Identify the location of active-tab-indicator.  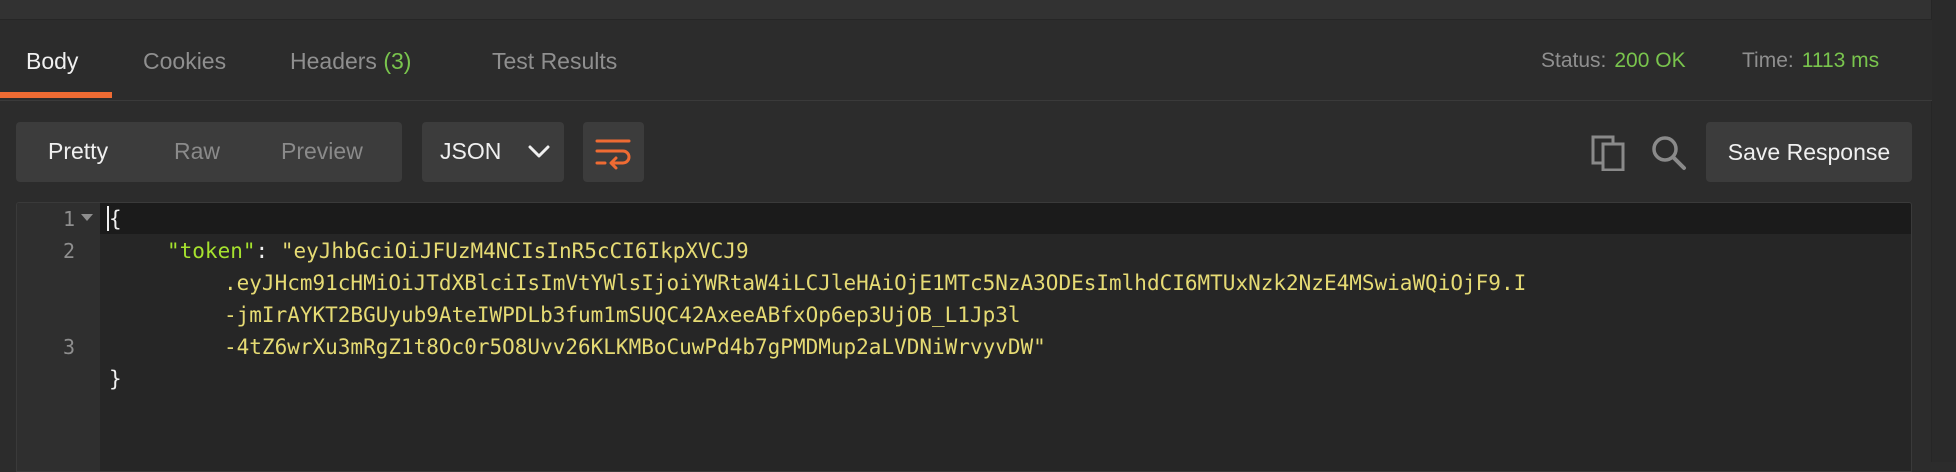
(56, 95).